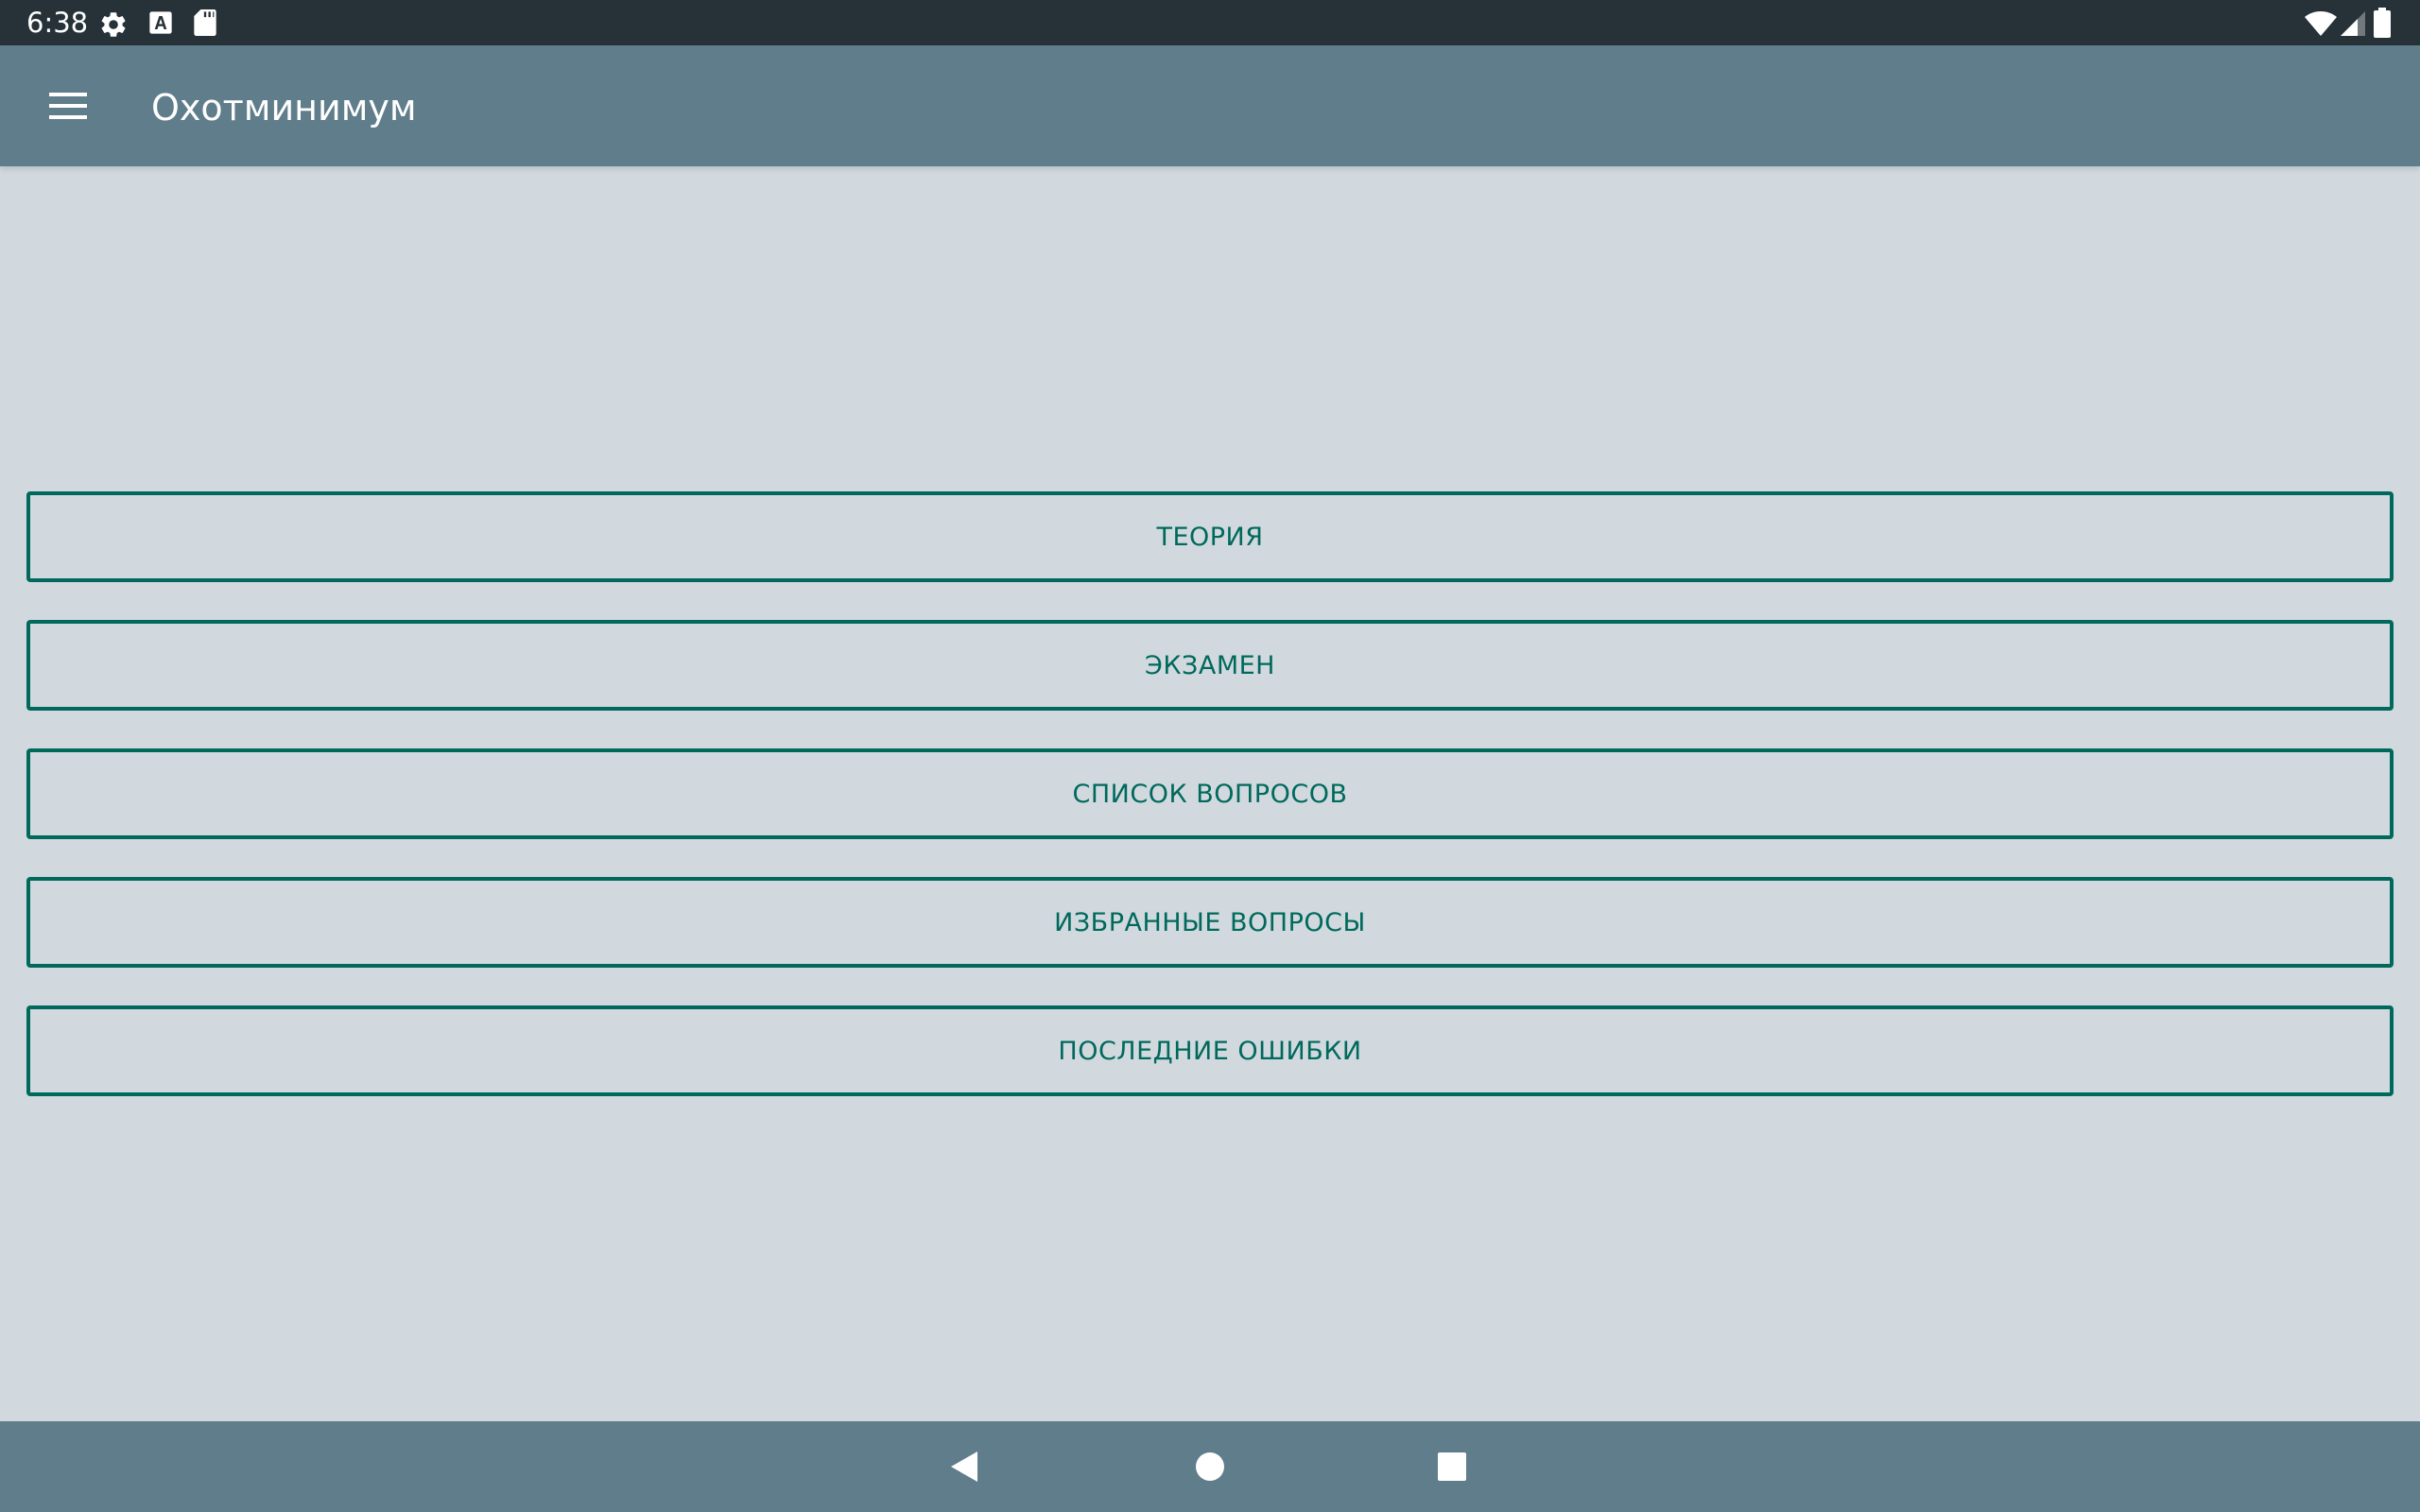 The width and height of the screenshot is (2420, 1512). What do you see at coordinates (113, 24) in the screenshot?
I see `settings-icon` at bounding box center [113, 24].